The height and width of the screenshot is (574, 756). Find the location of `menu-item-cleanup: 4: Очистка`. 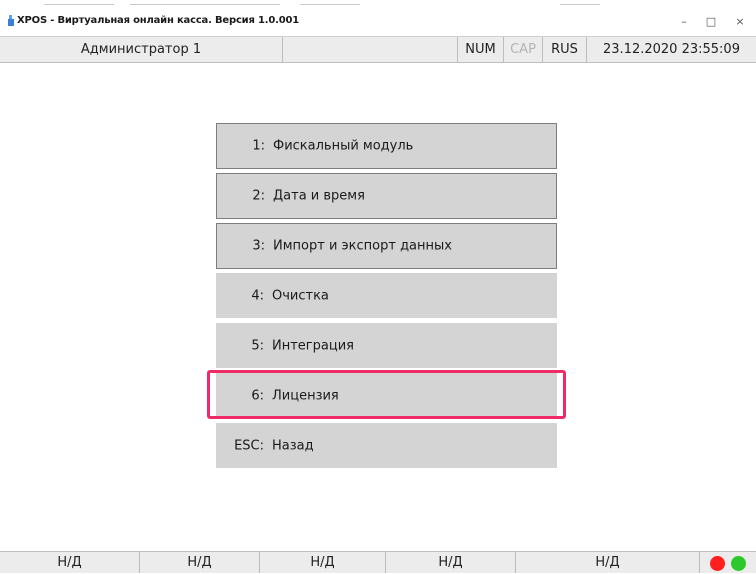

menu-item-cleanup: 4: Очистка is located at coordinates (386, 295).